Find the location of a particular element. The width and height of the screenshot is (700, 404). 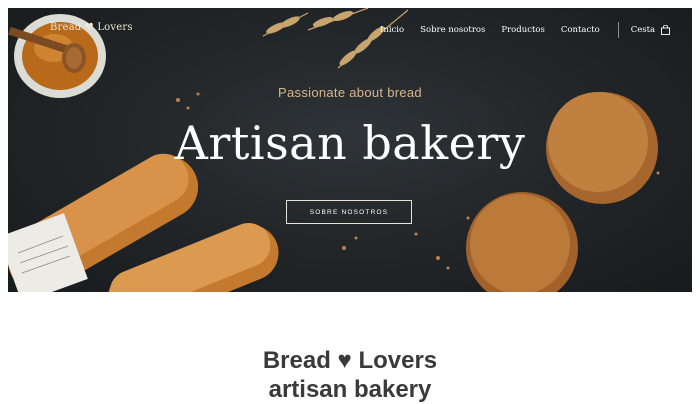

nav-item-sobre-nosotros: Sobre nosotros is located at coordinates (452, 30).